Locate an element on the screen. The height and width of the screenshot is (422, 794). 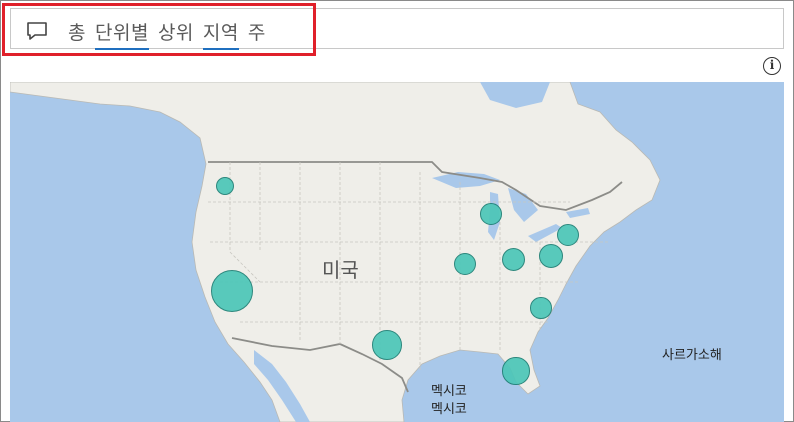
qa-token: 상위 is located at coordinates (175, 33).